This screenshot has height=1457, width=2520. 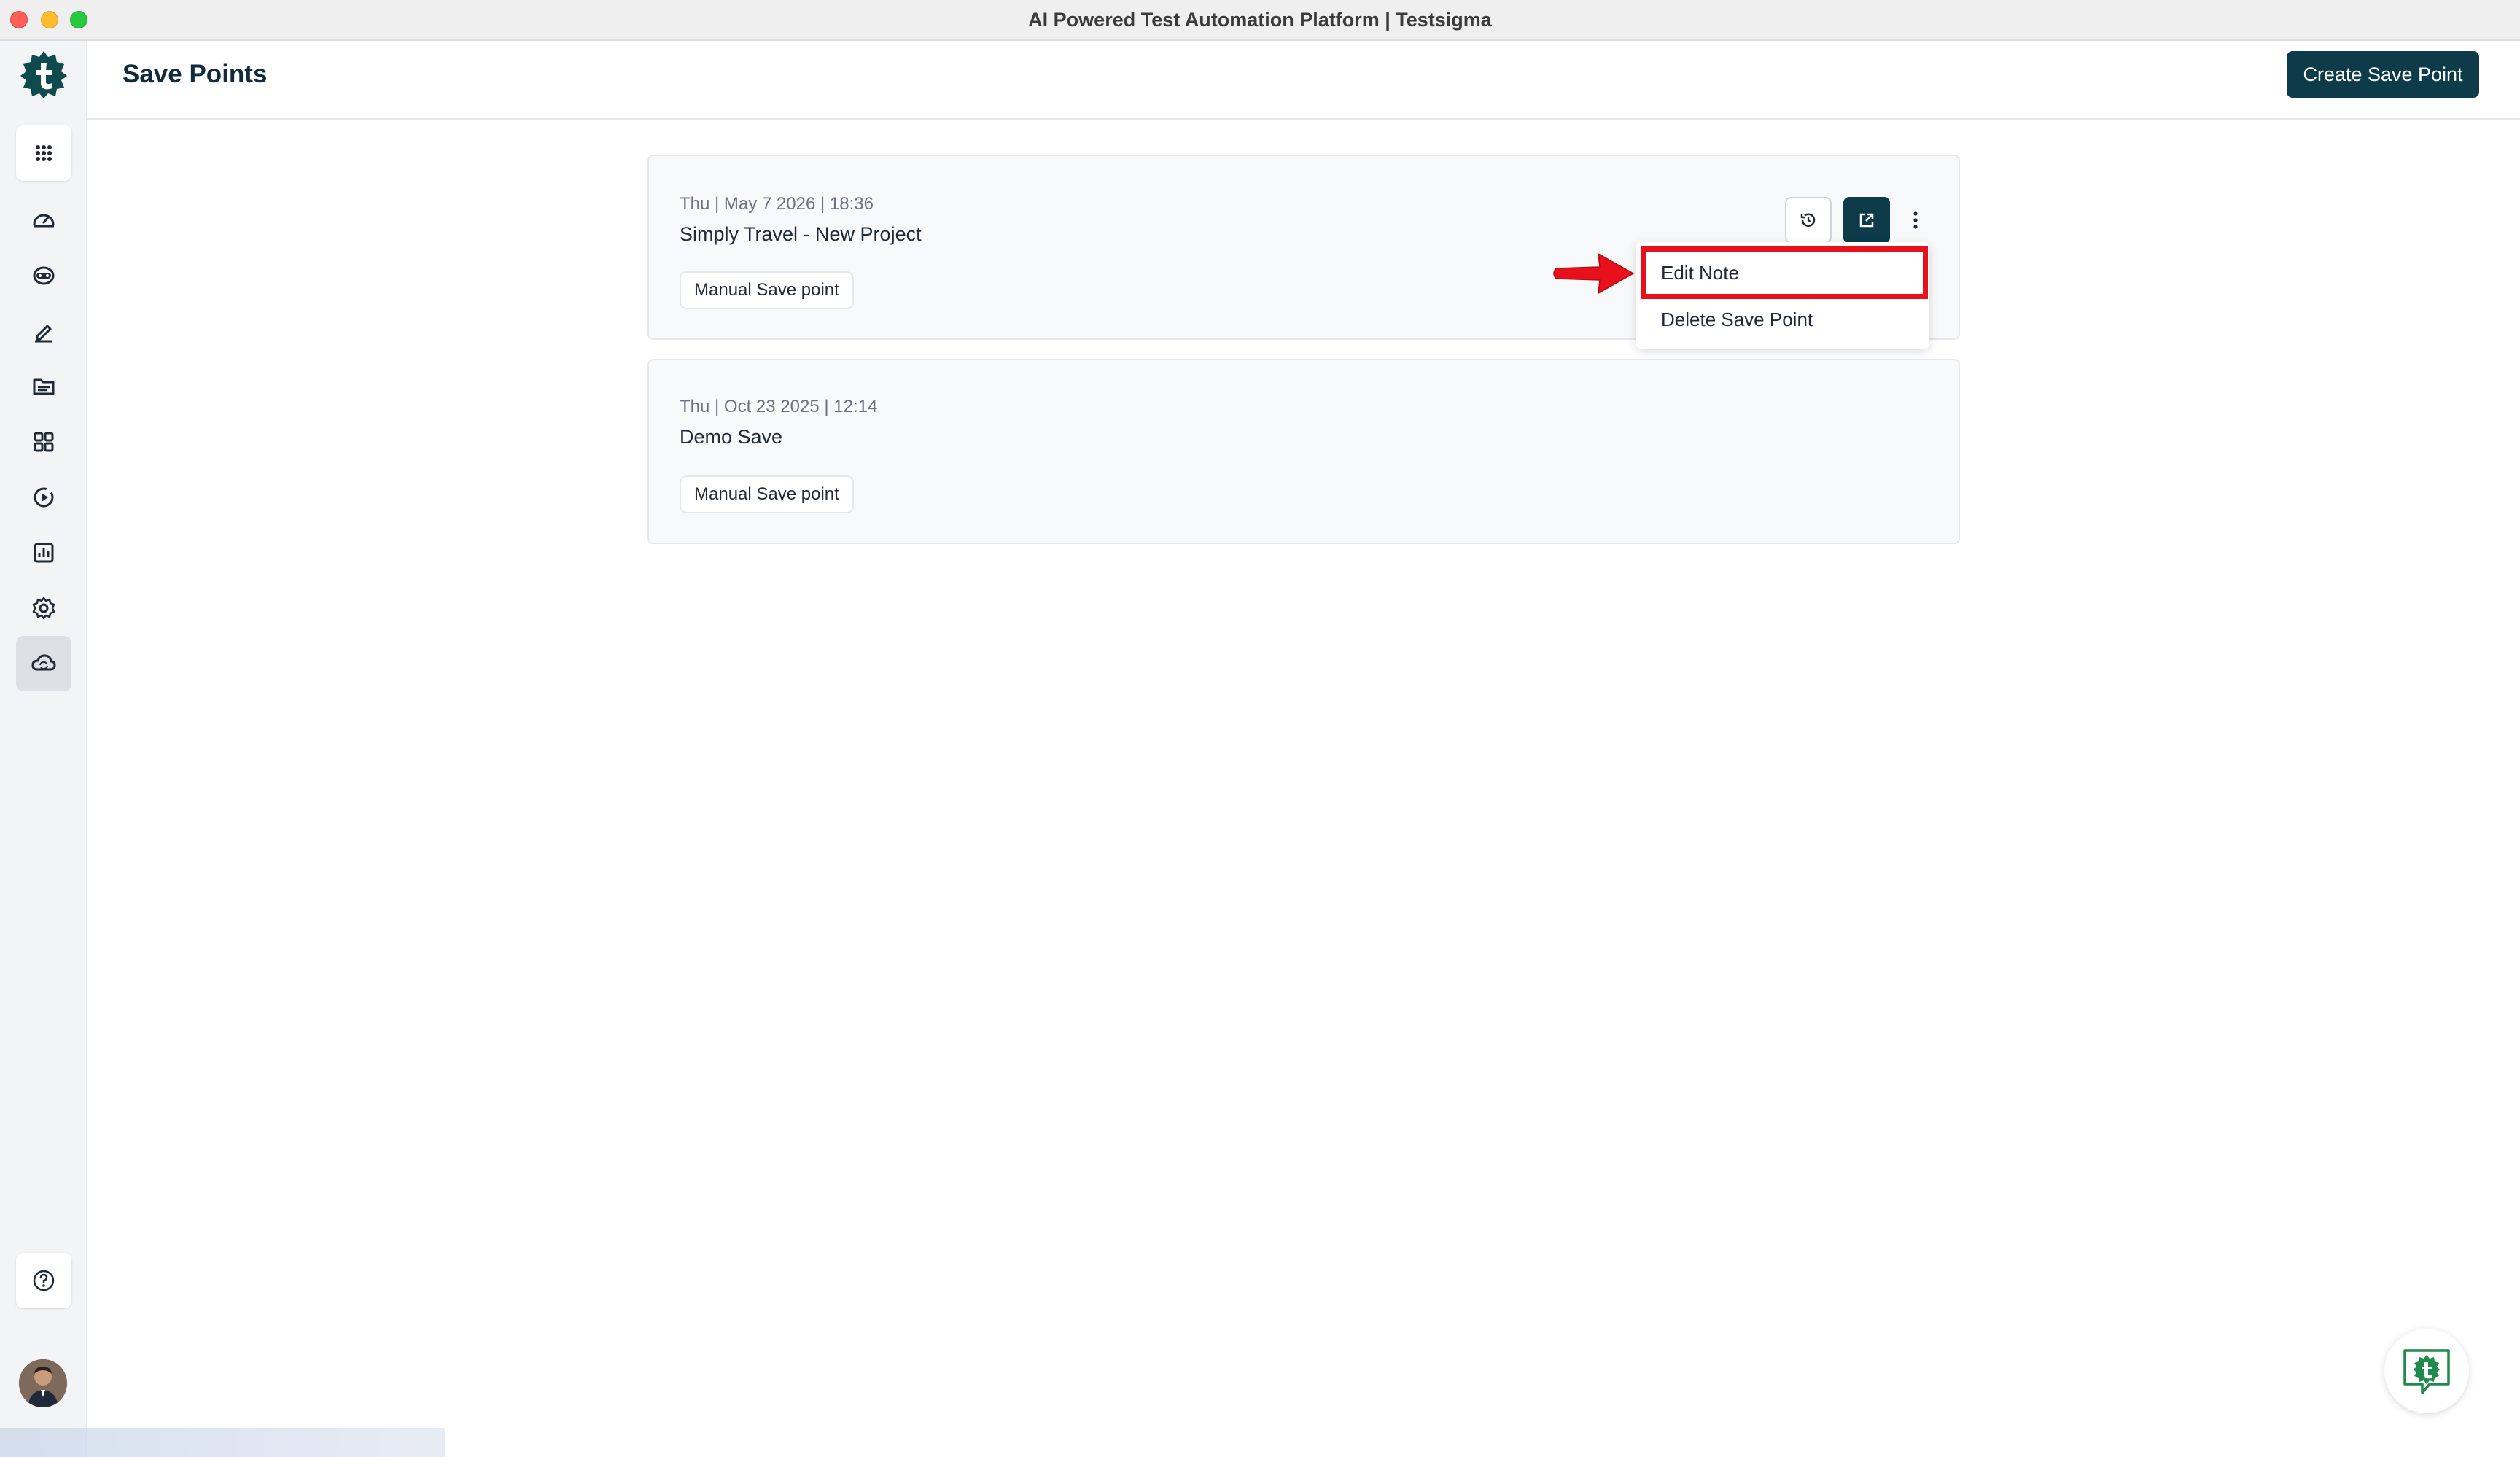 I want to click on pencil-icon, so click(x=43, y=331).